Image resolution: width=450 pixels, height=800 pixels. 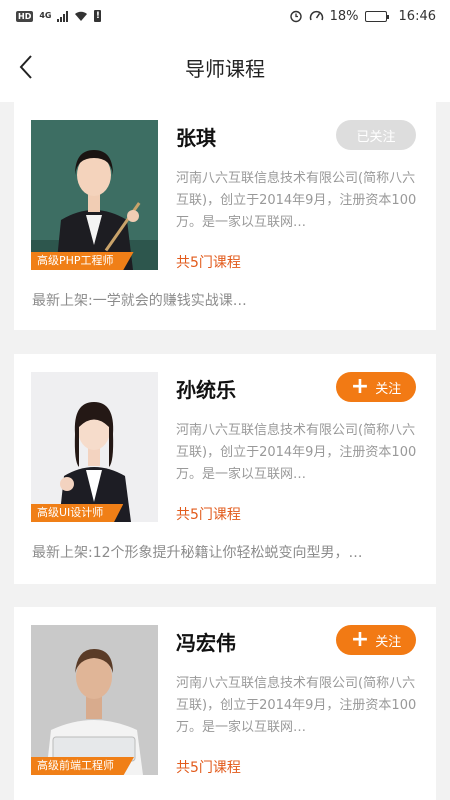 What do you see at coordinates (94, 700) in the screenshot?
I see `teacher-photo: 高级前端工程师` at bounding box center [94, 700].